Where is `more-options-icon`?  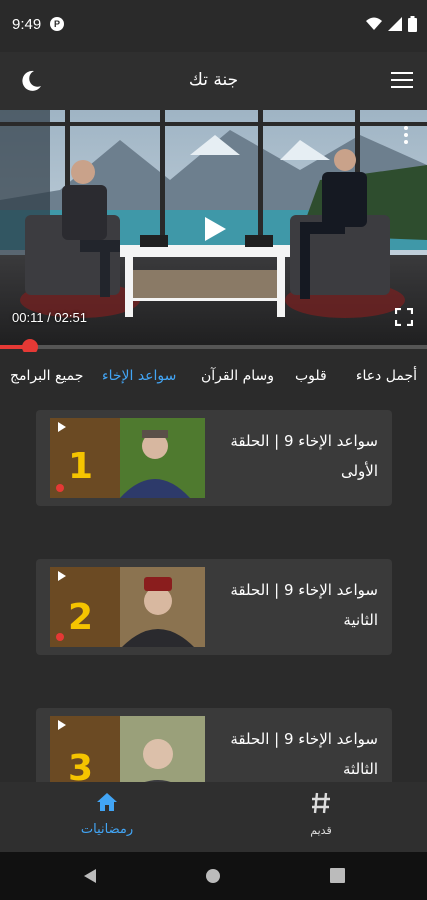
more-options-icon is located at coordinates (406, 136).